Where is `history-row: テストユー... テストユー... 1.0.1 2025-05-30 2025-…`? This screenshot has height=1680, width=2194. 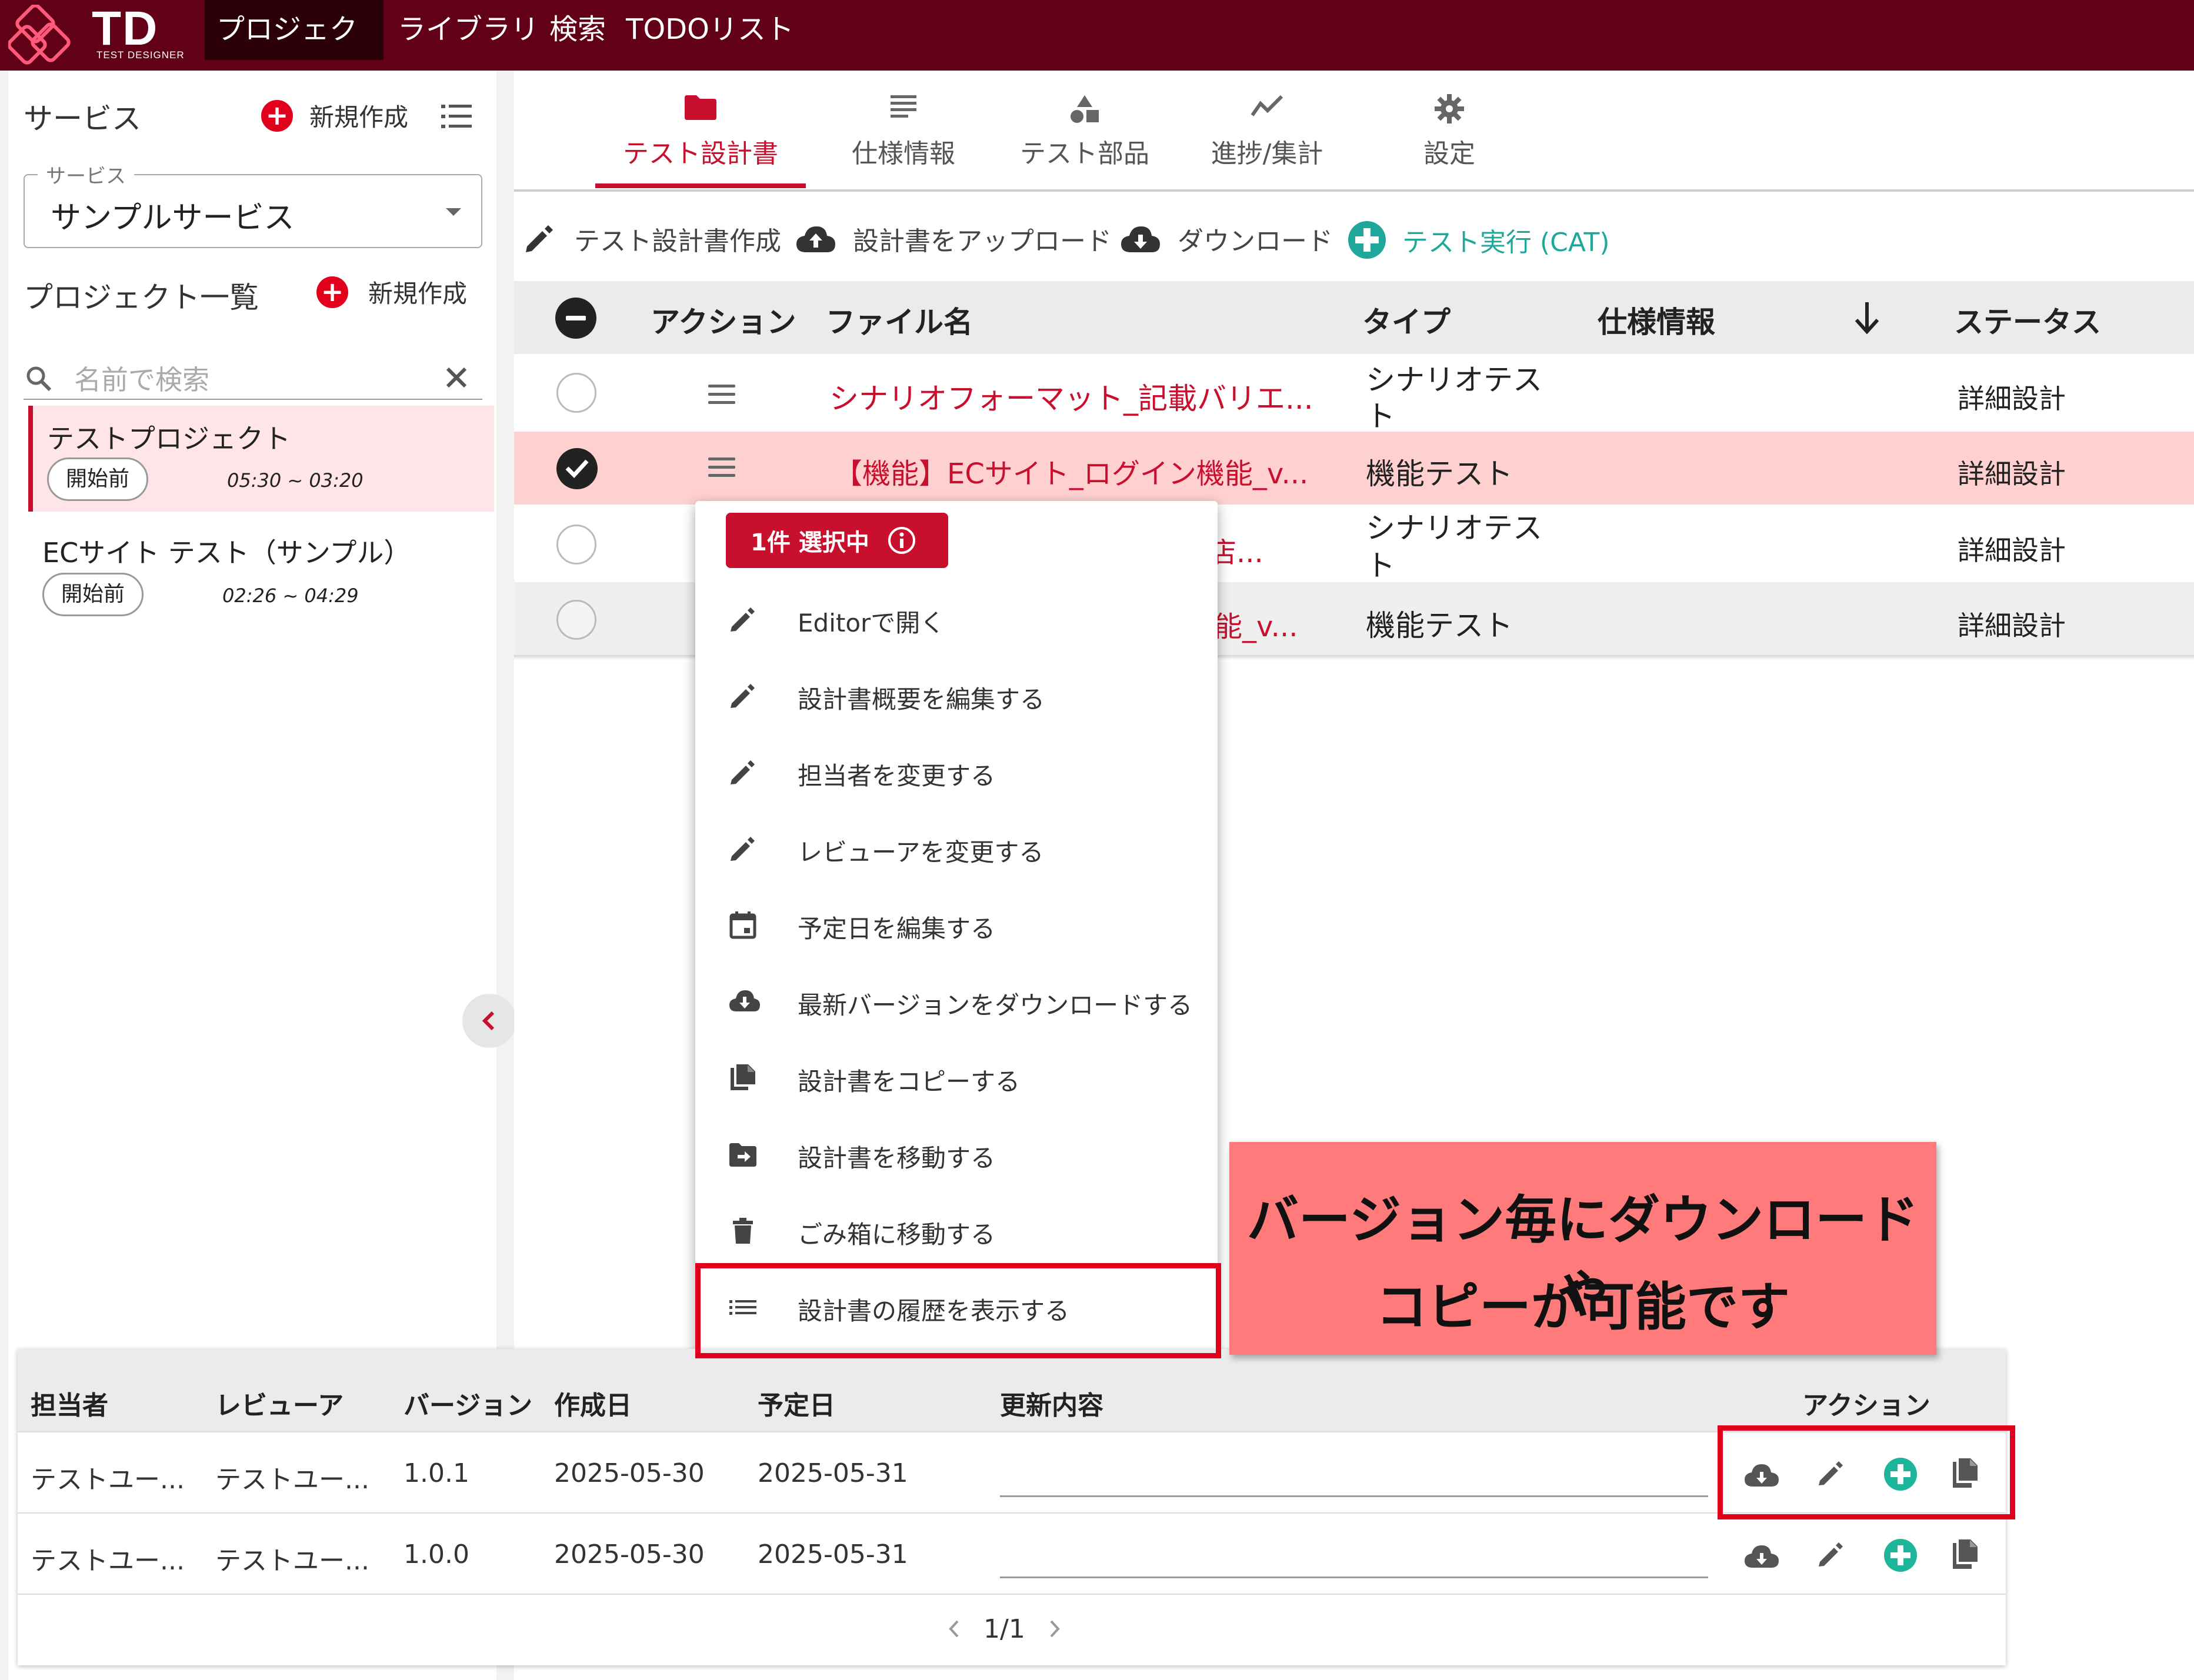
history-row: テストユー... テストユー... 1.0.1 2025-05-30 2025-… is located at coordinates (1012, 1472).